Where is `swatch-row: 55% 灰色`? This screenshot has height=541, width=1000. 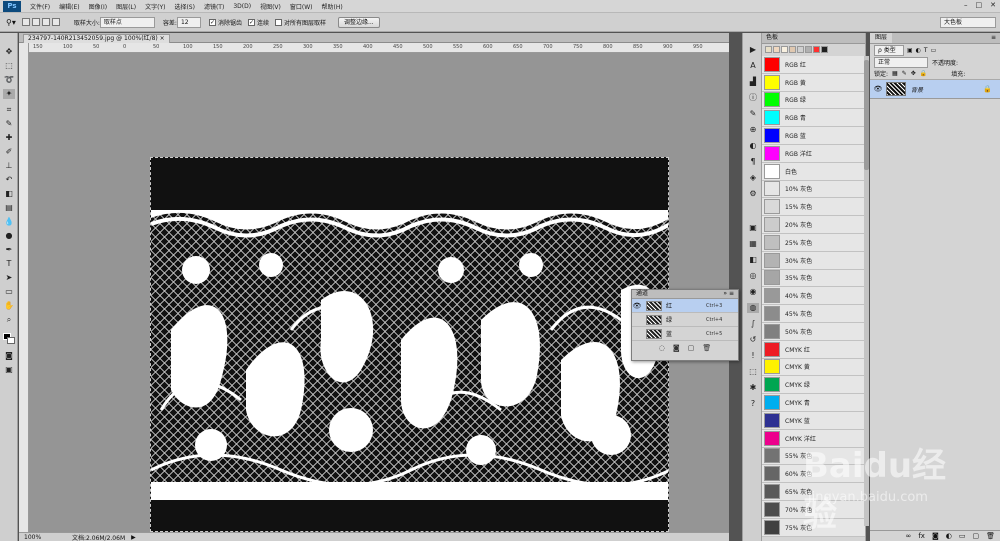
swatch-row: 55% 灰色 is located at coordinates (813, 456).